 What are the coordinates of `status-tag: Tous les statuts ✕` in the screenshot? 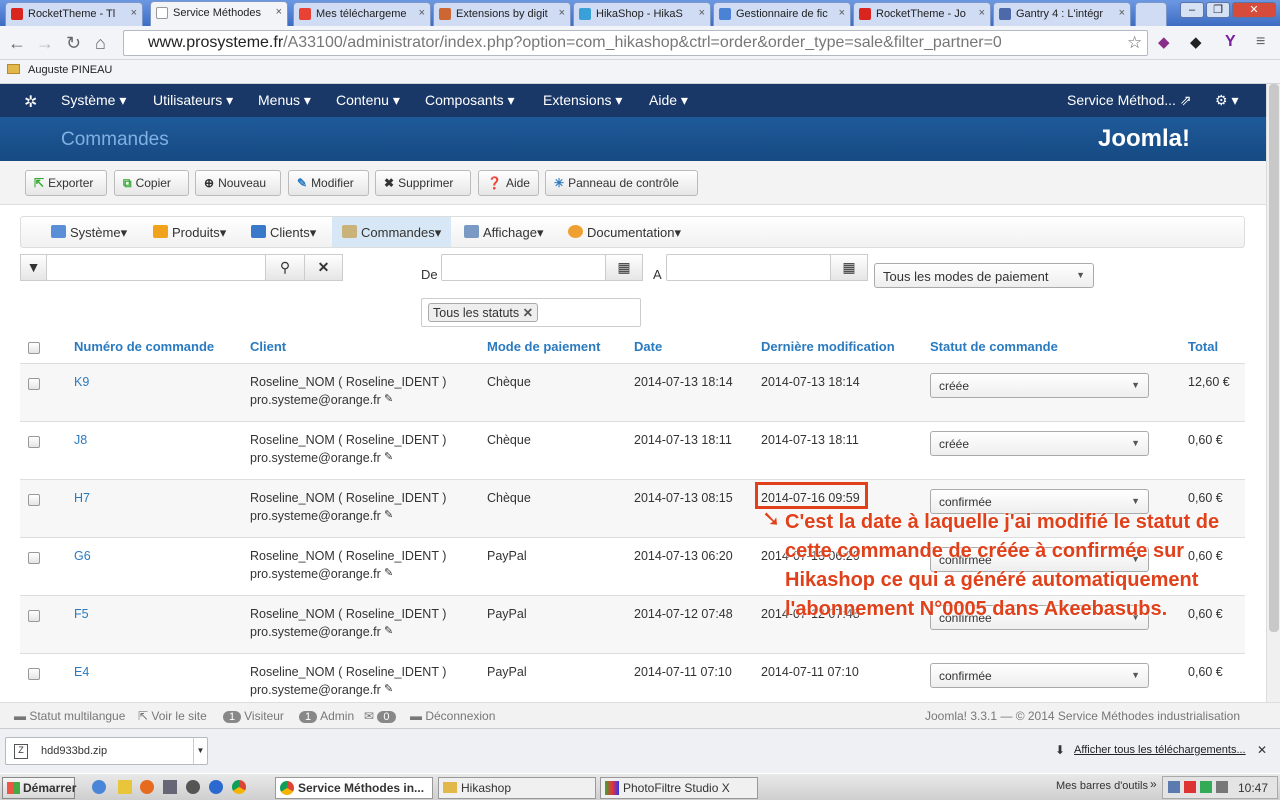 It's located at (483, 312).